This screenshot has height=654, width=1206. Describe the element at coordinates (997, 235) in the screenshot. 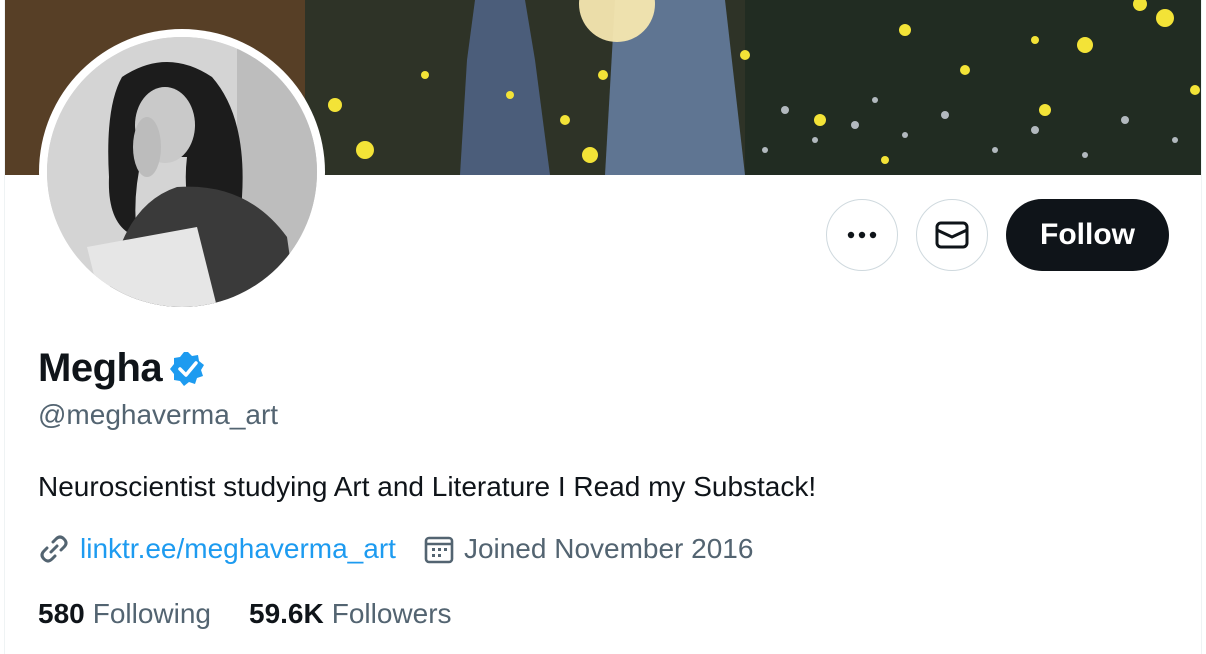

I see `profile-actions: Follow` at that location.